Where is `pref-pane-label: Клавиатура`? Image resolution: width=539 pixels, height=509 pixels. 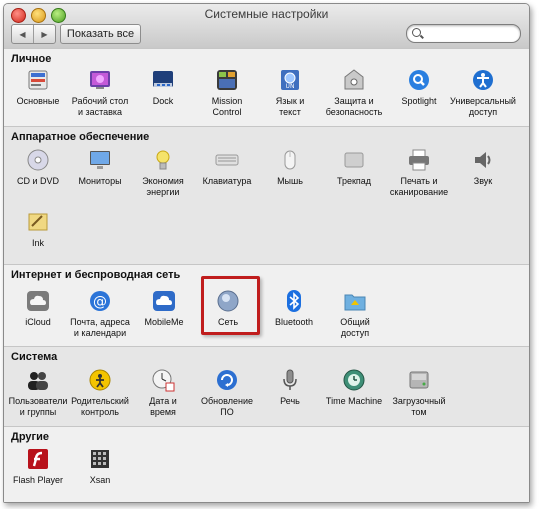
pref-pane-label: Клавиатура is located at coordinates (227, 181).